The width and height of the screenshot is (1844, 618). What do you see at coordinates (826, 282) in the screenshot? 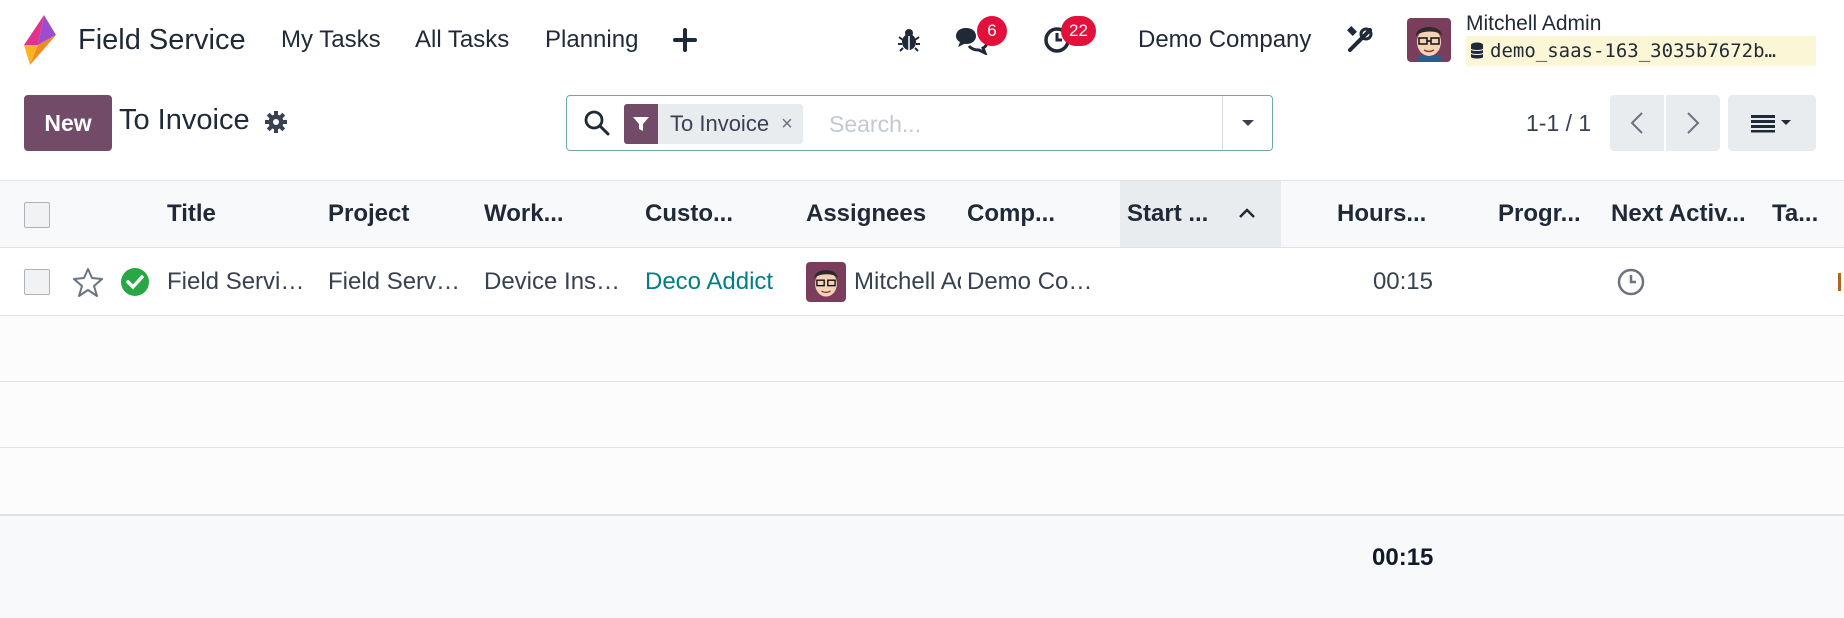
I see `assignee-avatar` at bounding box center [826, 282].